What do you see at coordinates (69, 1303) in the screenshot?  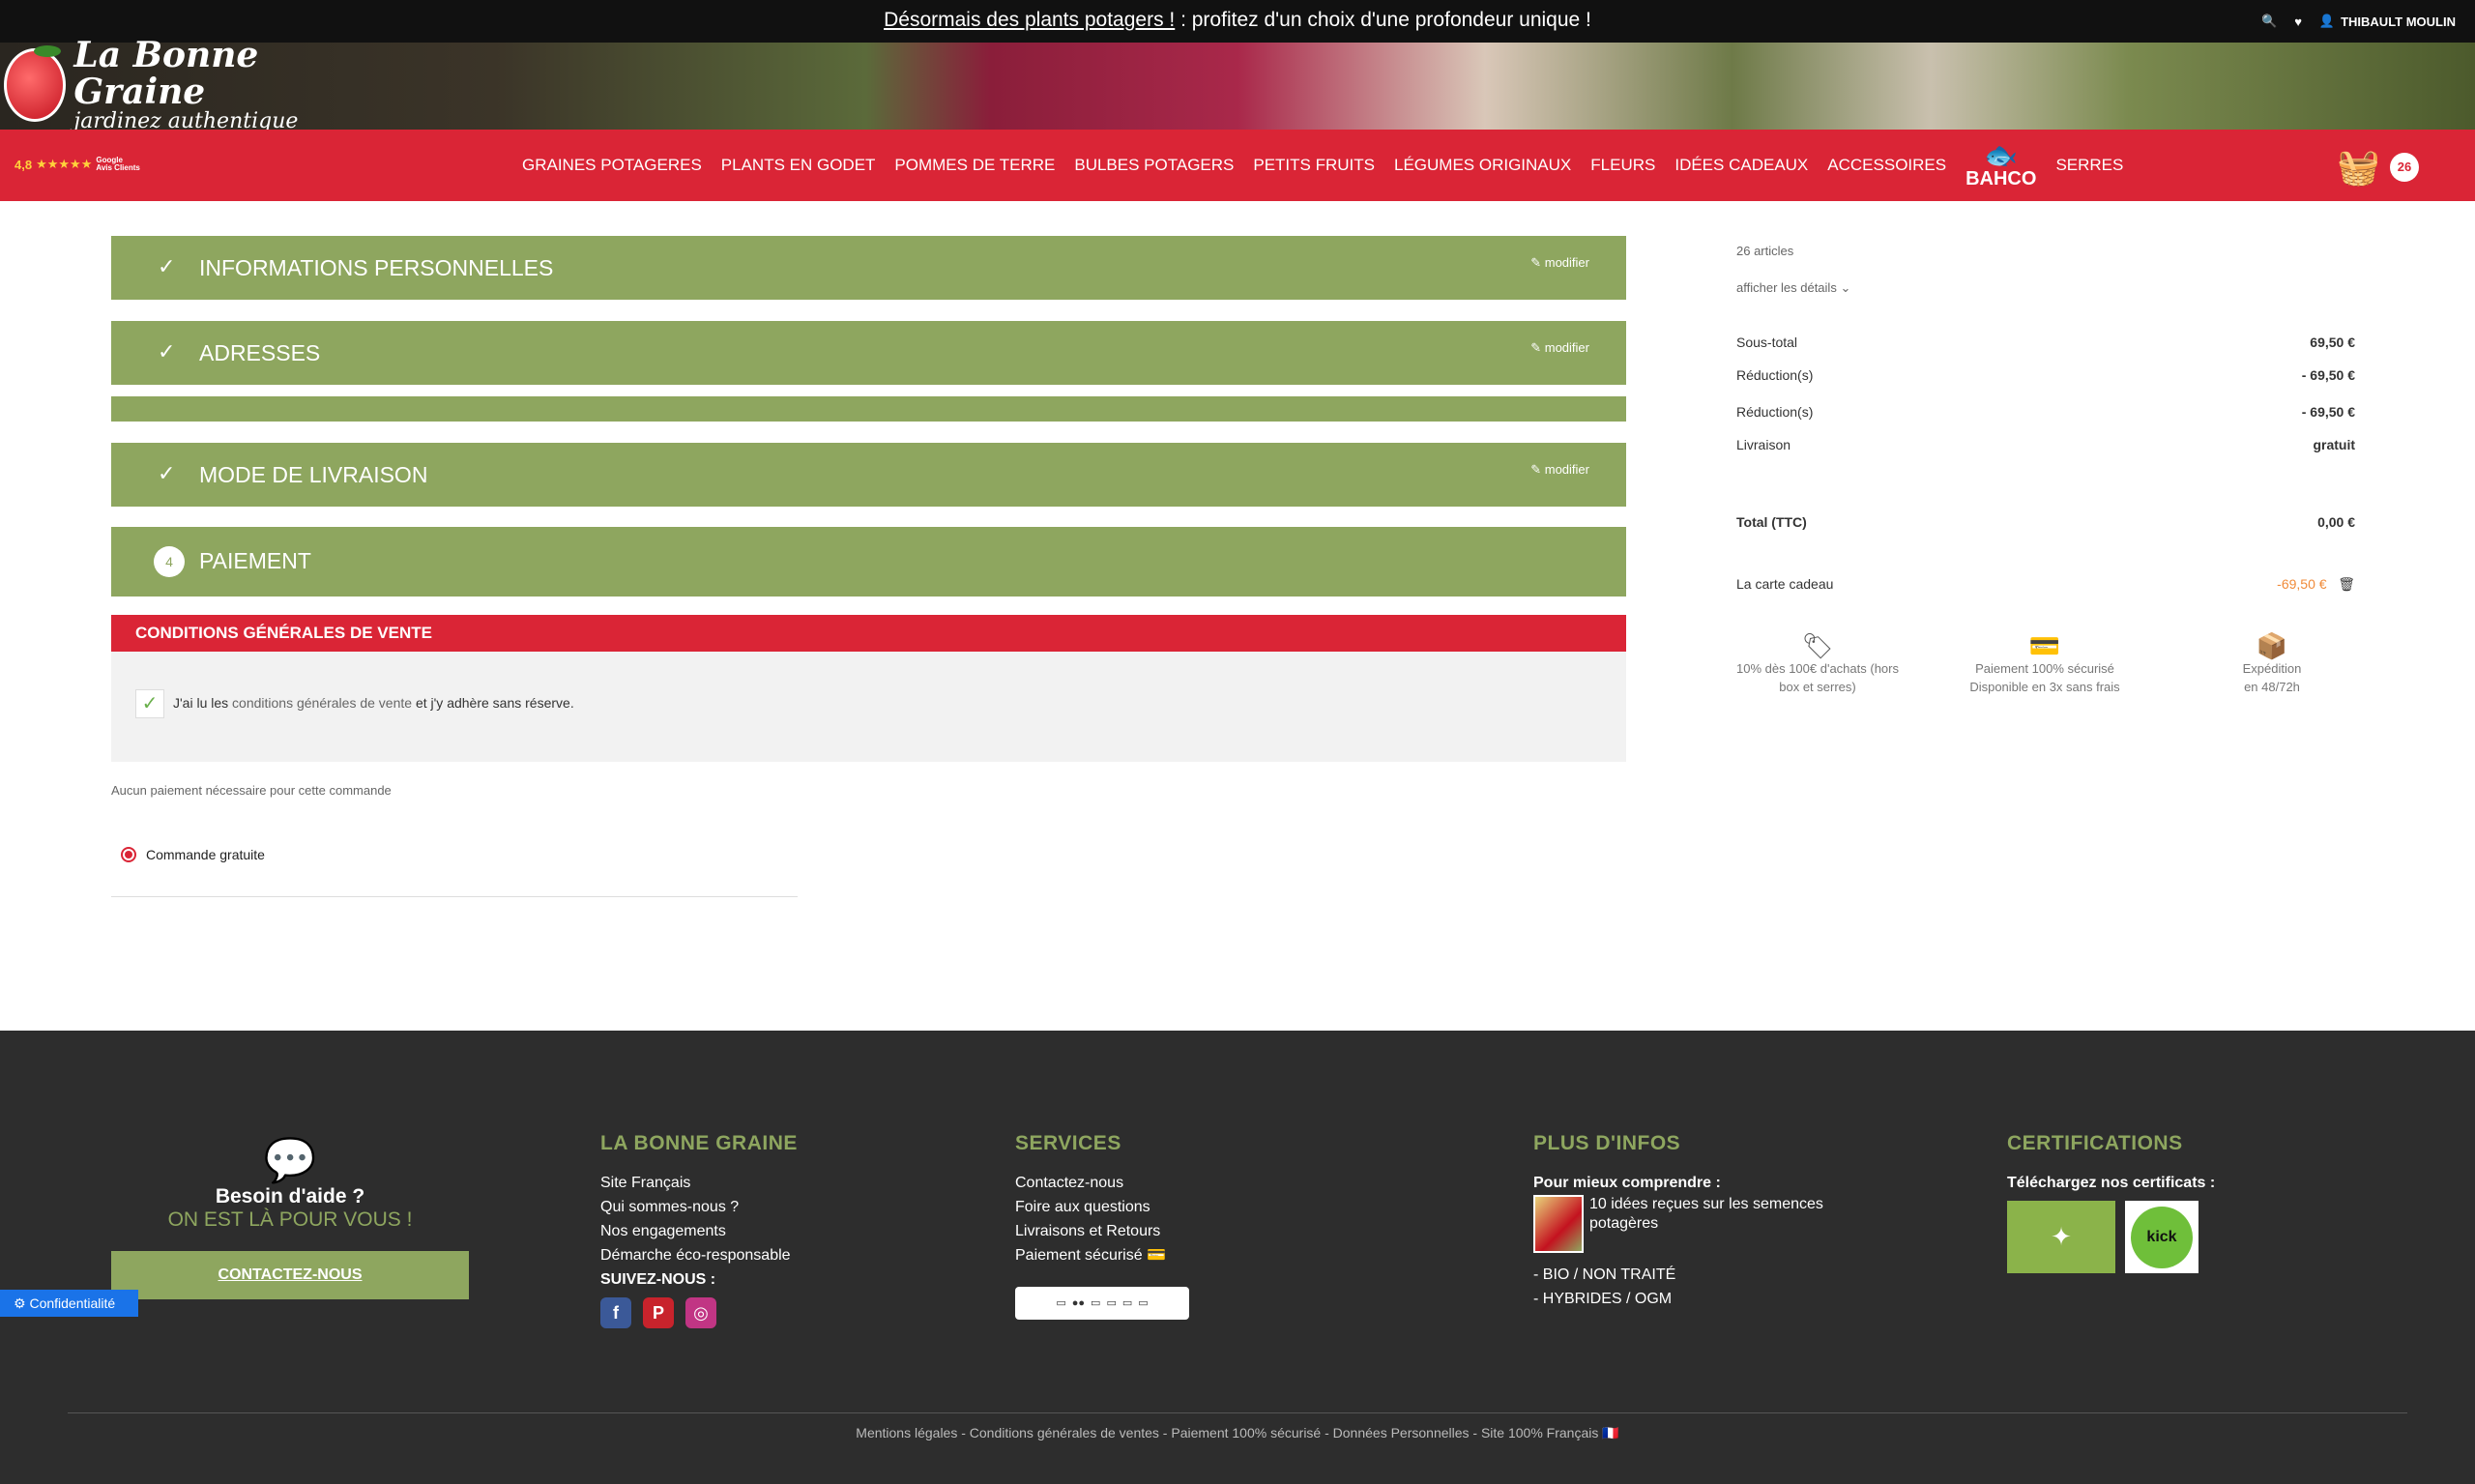 I see `privacy-button: ⚙ Confidentialité` at bounding box center [69, 1303].